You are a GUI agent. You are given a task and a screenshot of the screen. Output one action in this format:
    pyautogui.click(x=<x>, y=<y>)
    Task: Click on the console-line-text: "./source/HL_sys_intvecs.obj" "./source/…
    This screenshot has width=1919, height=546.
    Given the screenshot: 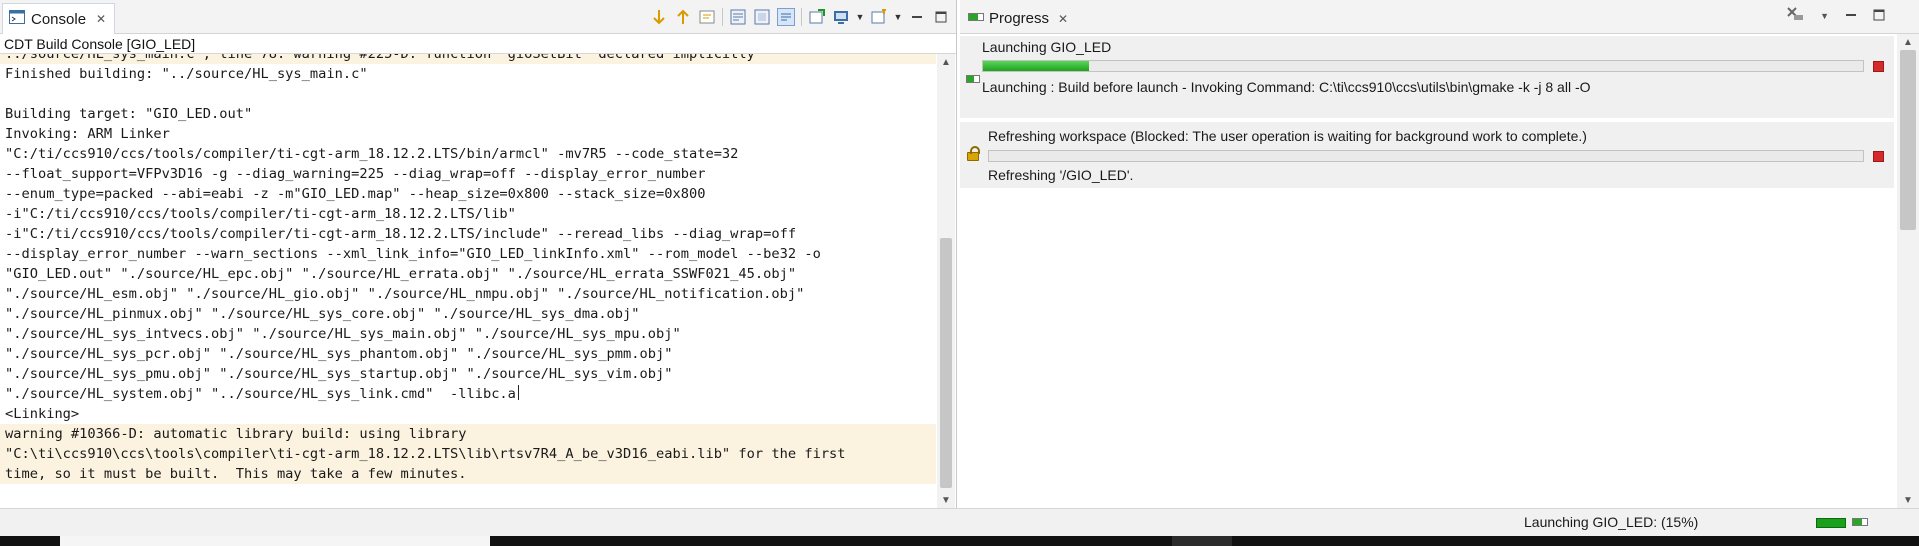 What is the action you would take?
    pyautogui.click(x=343, y=334)
    